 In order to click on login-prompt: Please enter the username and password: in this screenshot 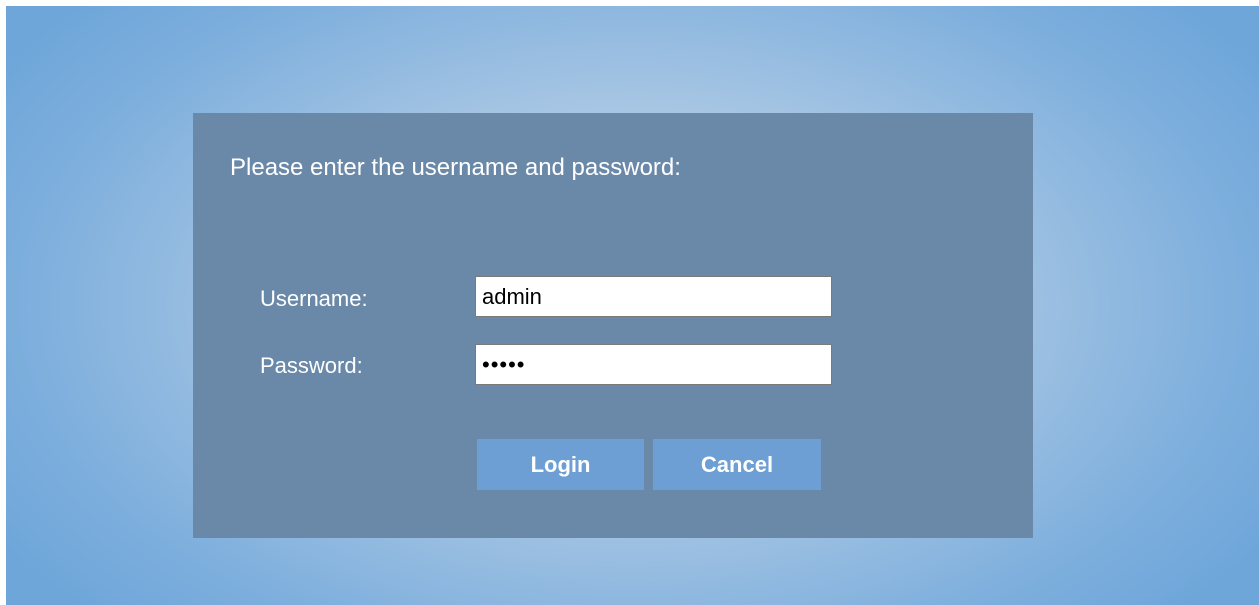, I will do `click(455, 167)`.